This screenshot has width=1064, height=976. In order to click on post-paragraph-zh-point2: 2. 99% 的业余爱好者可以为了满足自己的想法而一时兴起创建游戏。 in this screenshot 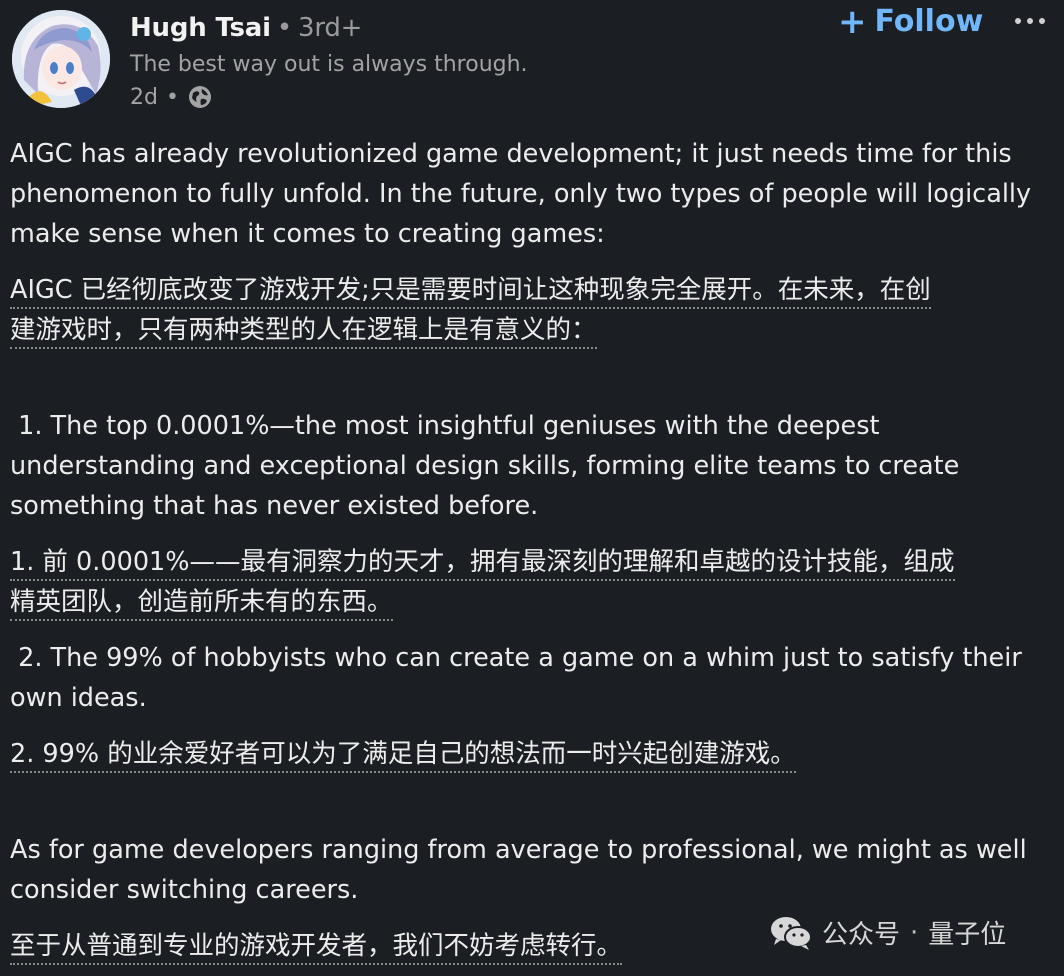, I will do `click(403, 754)`.